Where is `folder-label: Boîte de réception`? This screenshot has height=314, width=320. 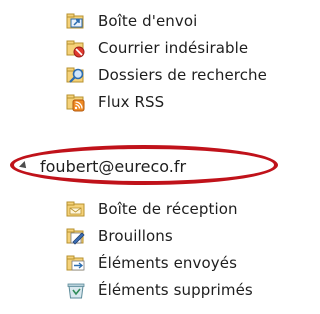 folder-label: Boîte de réception is located at coordinates (168, 209).